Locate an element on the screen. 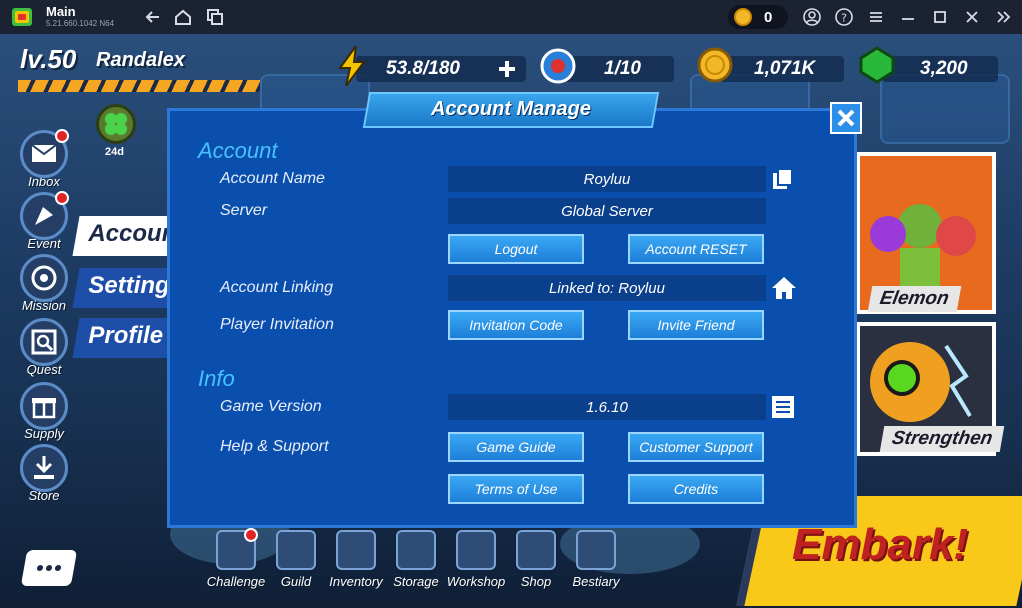 This screenshot has height=608, width=1022. account-section-title: Account is located at coordinates (238, 150).